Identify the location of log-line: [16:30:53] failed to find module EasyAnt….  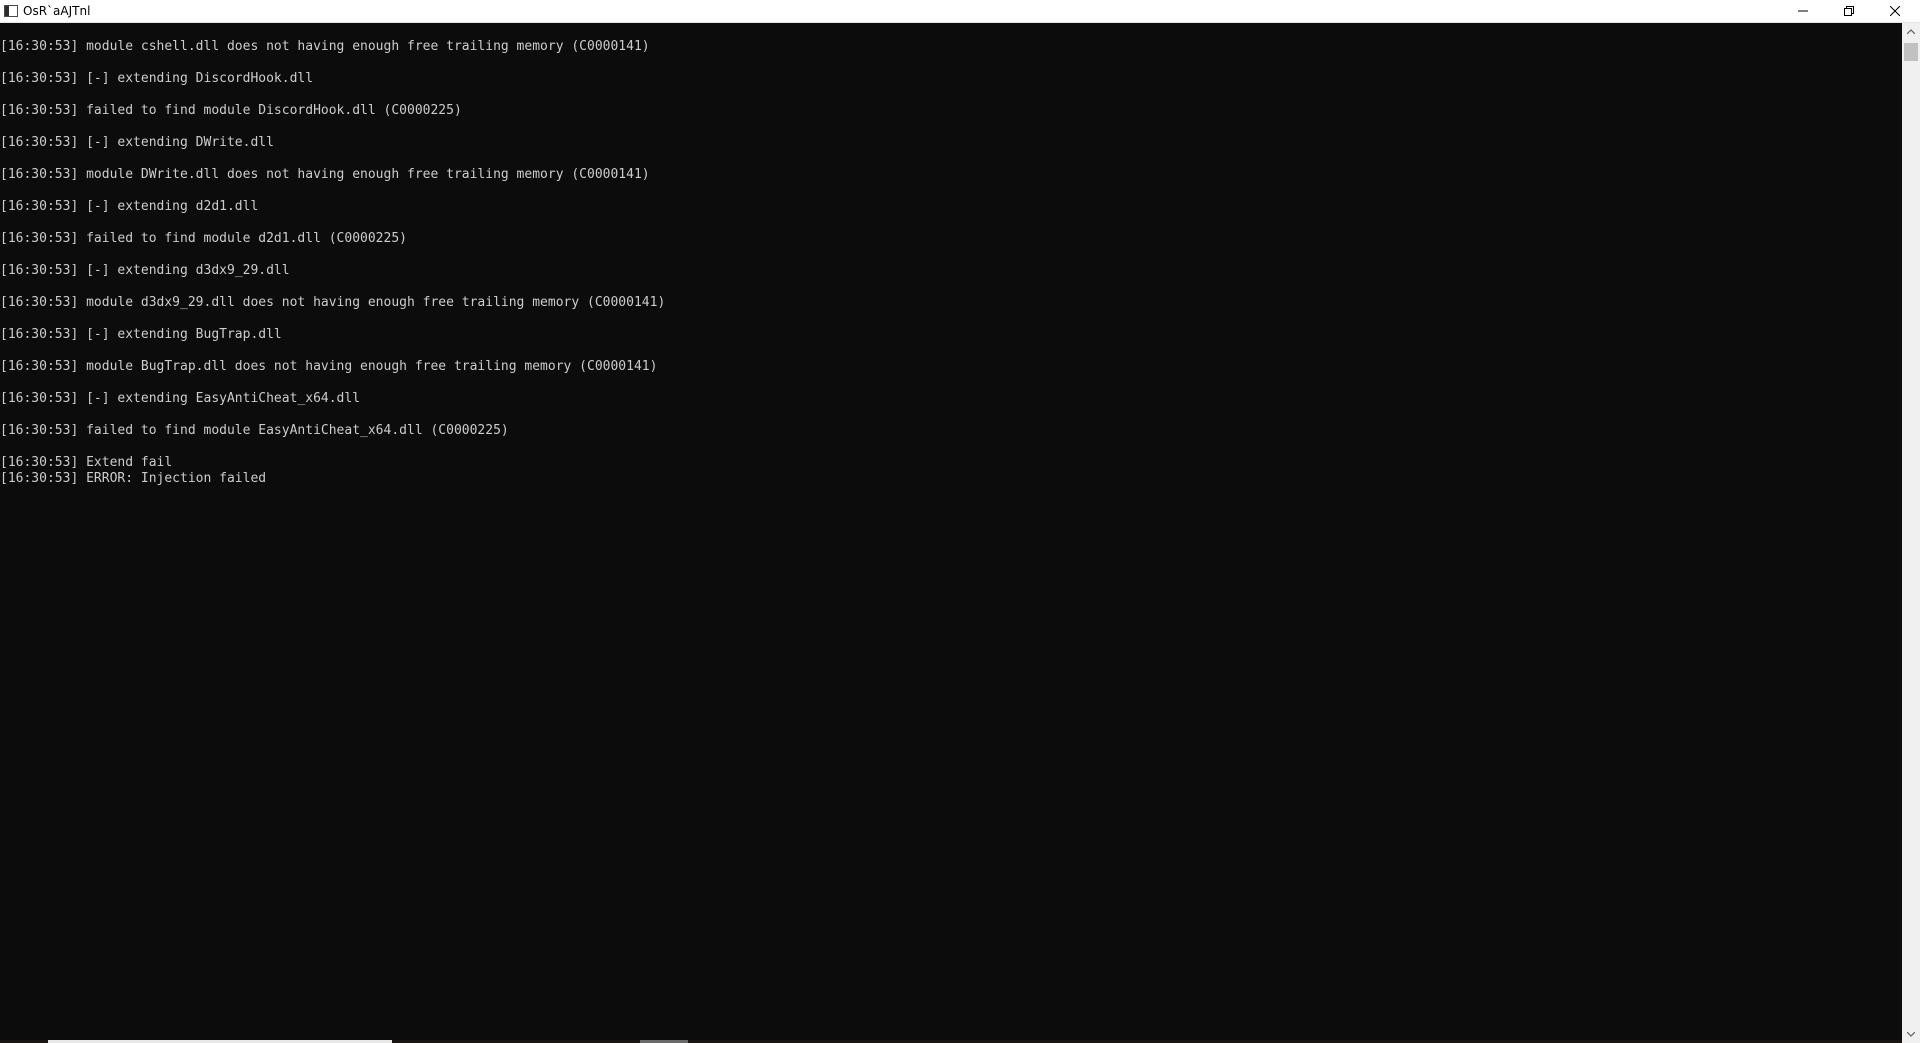
(254, 430).